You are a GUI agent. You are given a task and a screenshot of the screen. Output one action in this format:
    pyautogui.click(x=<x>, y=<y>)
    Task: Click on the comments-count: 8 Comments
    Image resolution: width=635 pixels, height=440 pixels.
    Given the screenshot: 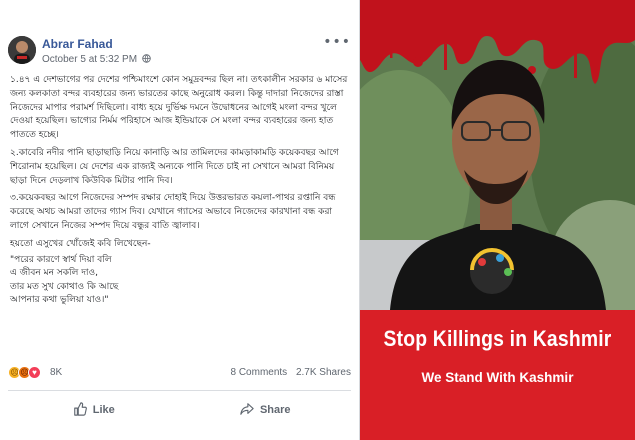 What is the action you would take?
    pyautogui.click(x=258, y=372)
    